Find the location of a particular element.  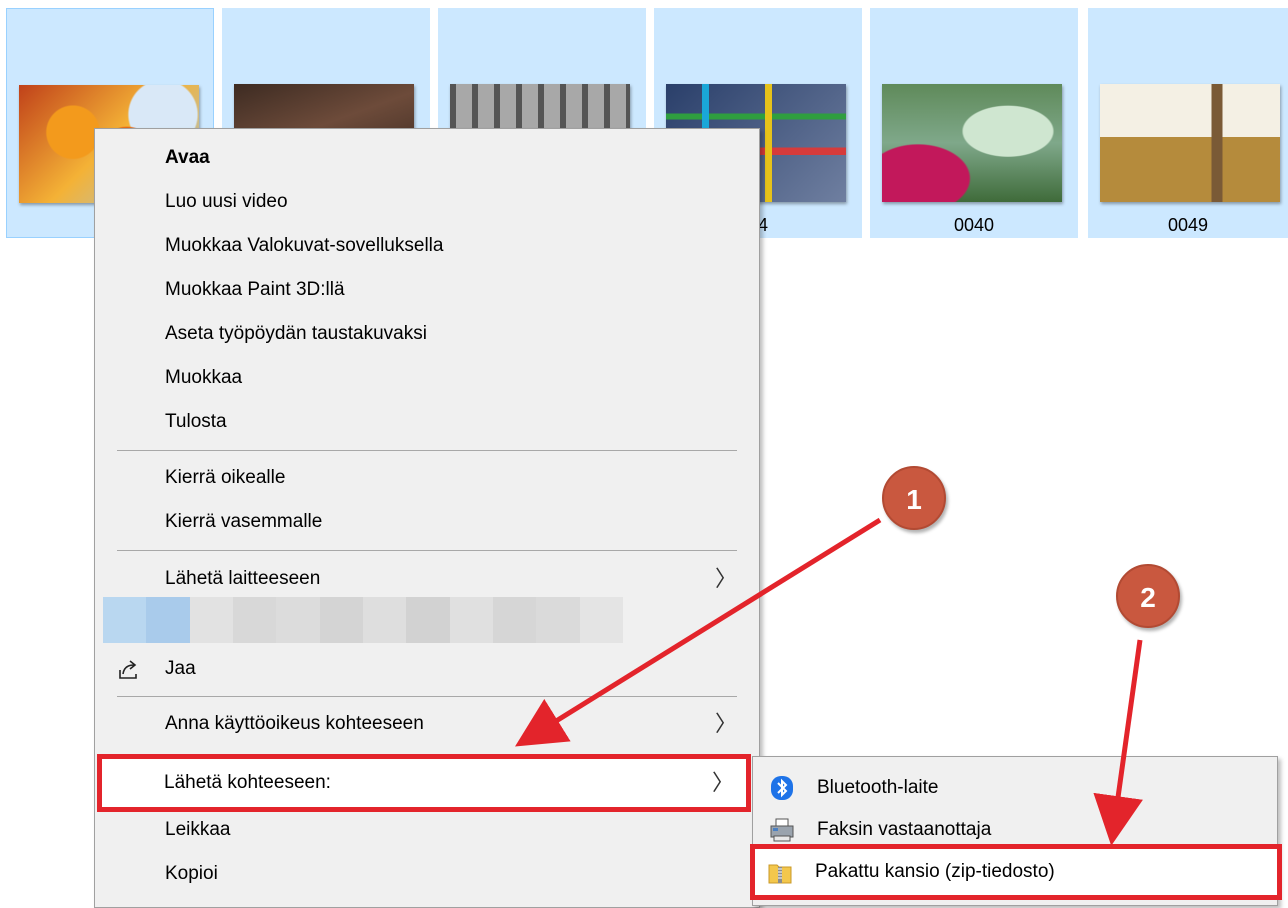

menu-item-rotate-left: Kierrä vasemmalle is located at coordinates (427, 522).